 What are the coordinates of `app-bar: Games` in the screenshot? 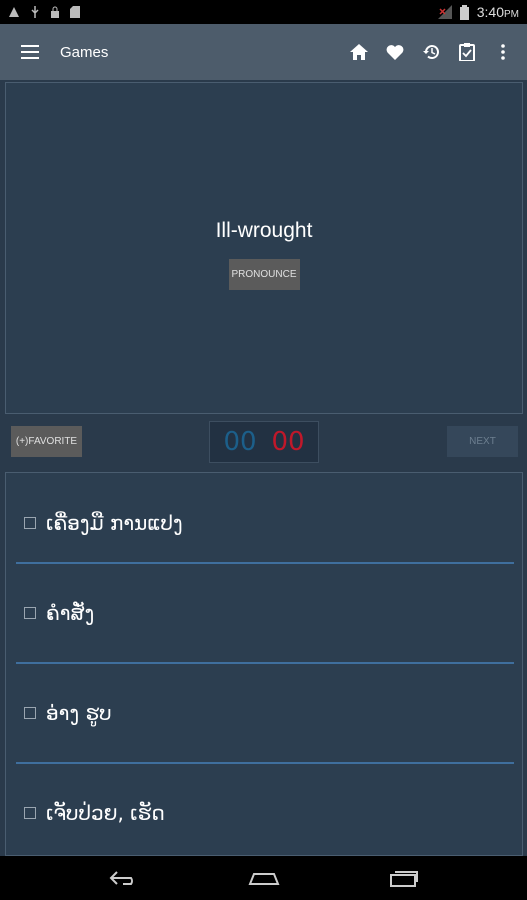 It's located at (263, 52).